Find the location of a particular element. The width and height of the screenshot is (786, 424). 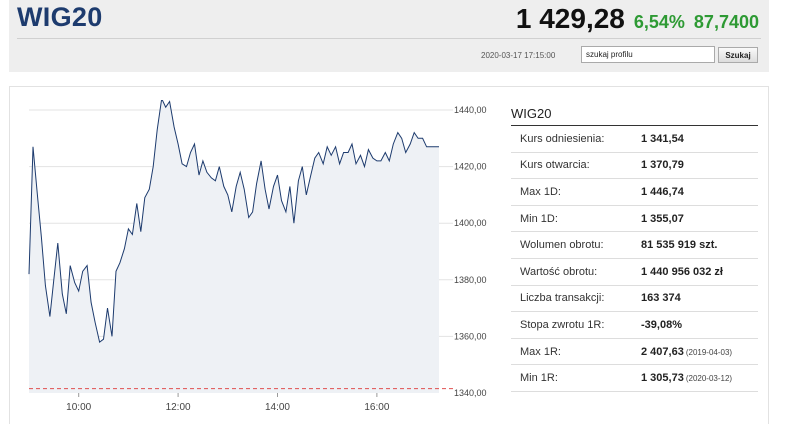

stats-value-text: 81 535 919 szt. is located at coordinates (679, 245).